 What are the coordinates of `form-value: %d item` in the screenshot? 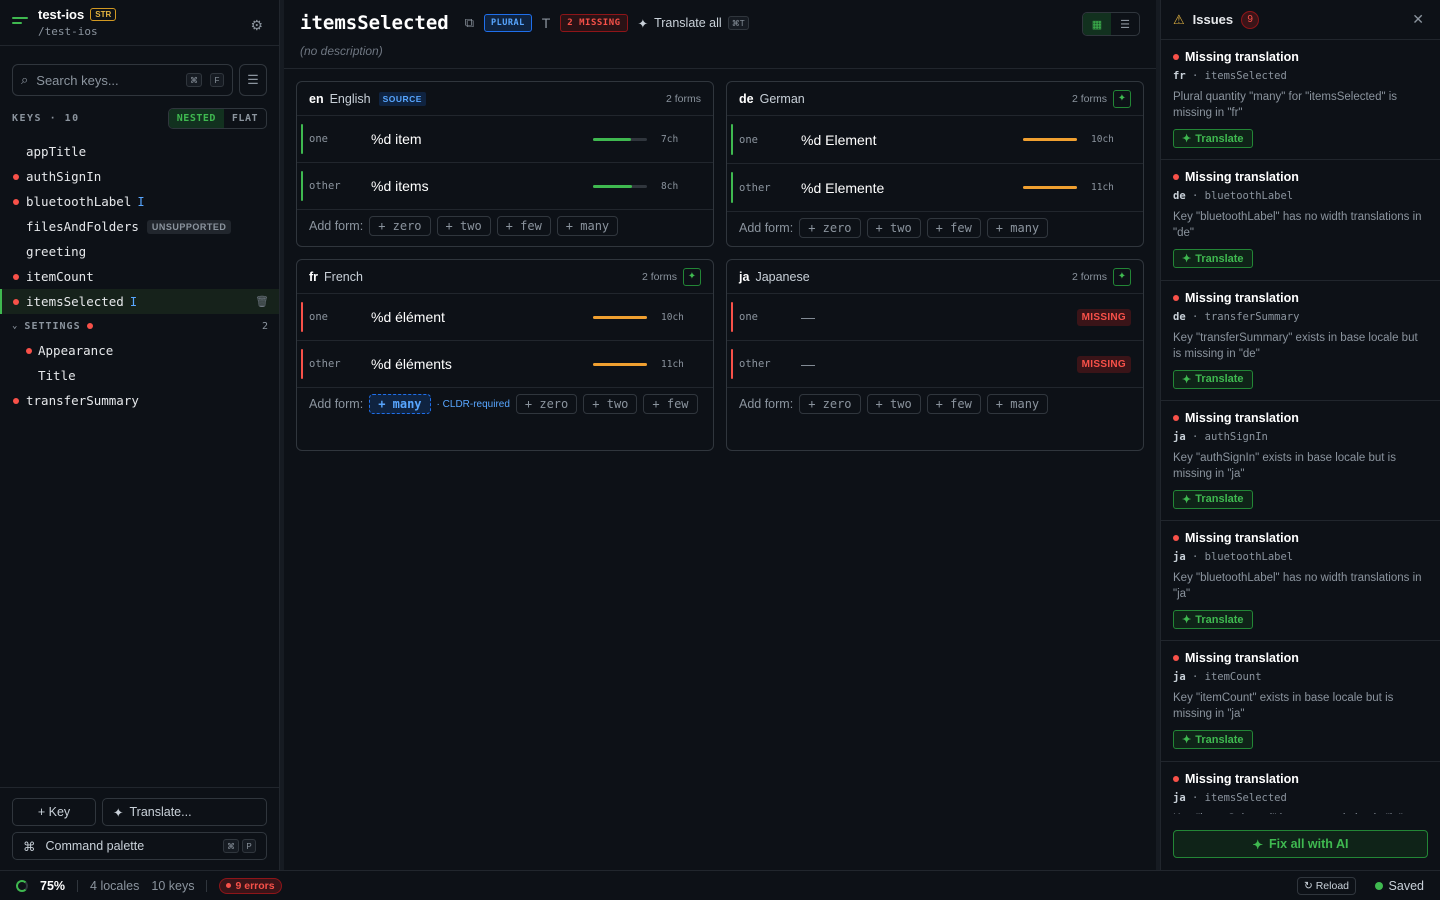 It's located at (482, 139).